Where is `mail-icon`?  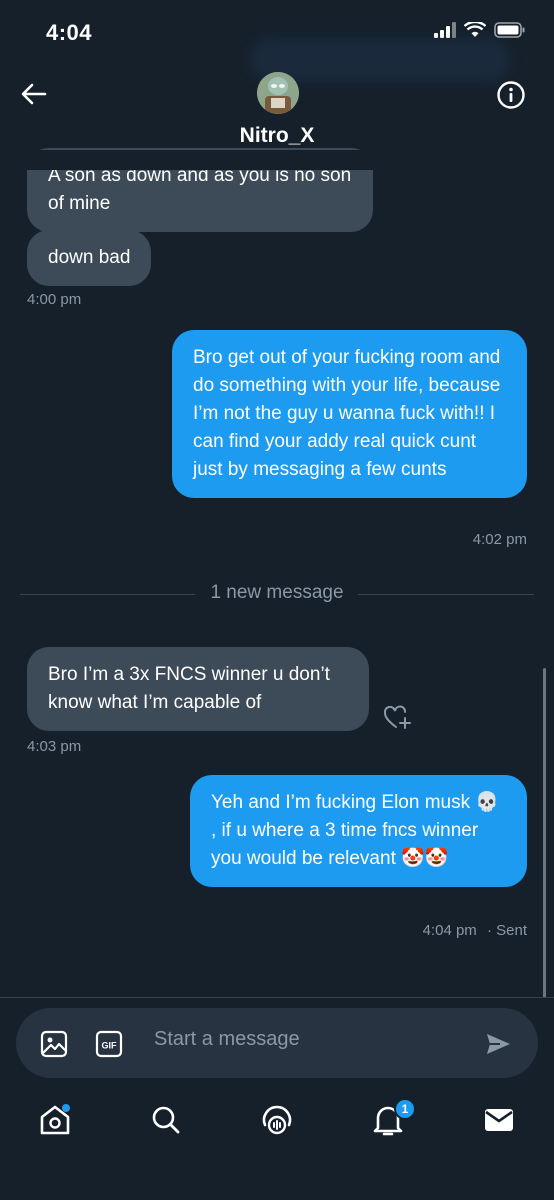 mail-icon is located at coordinates (499, 1120).